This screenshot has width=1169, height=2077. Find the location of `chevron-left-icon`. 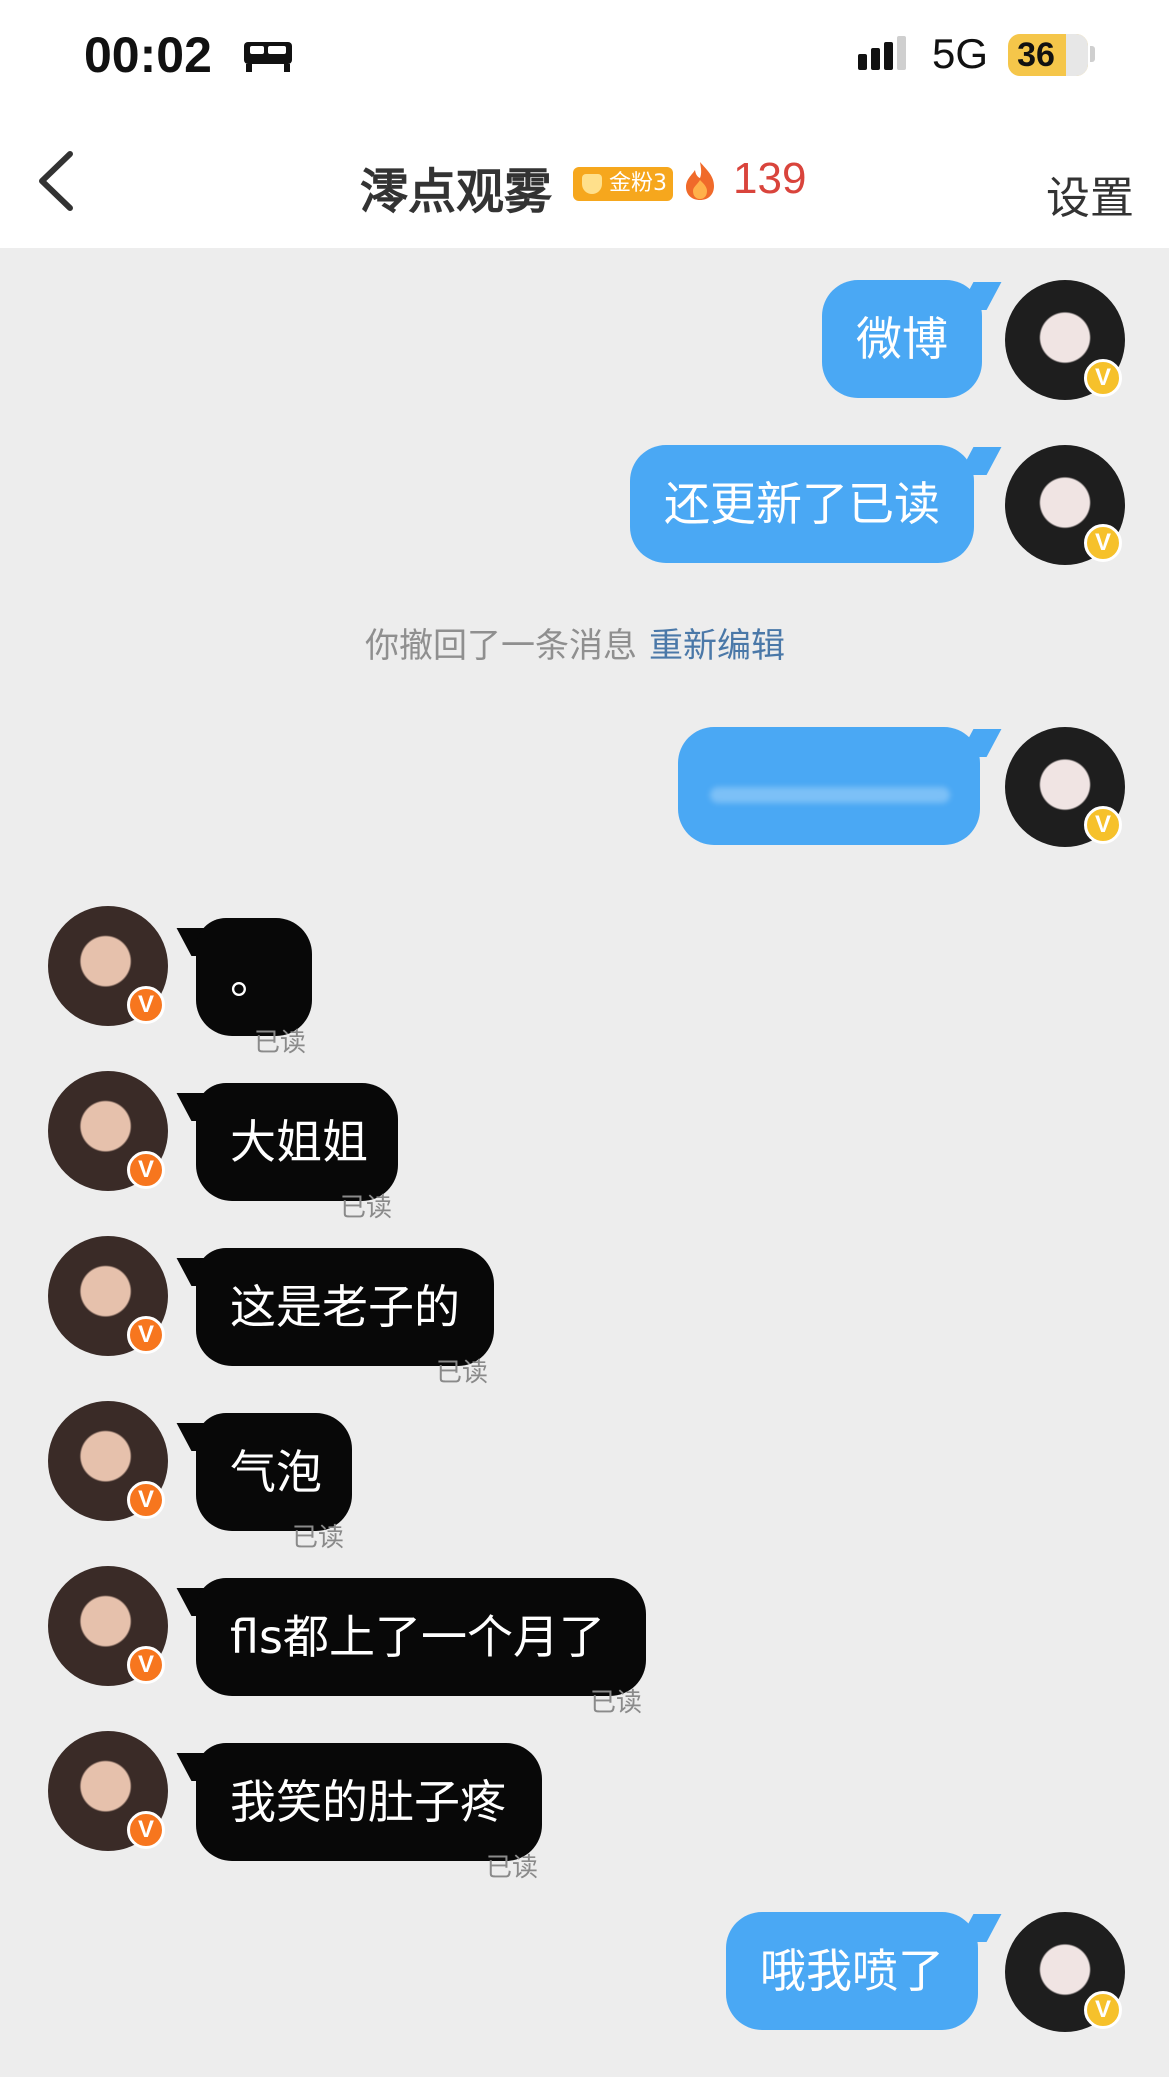

chevron-left-icon is located at coordinates (57, 181).